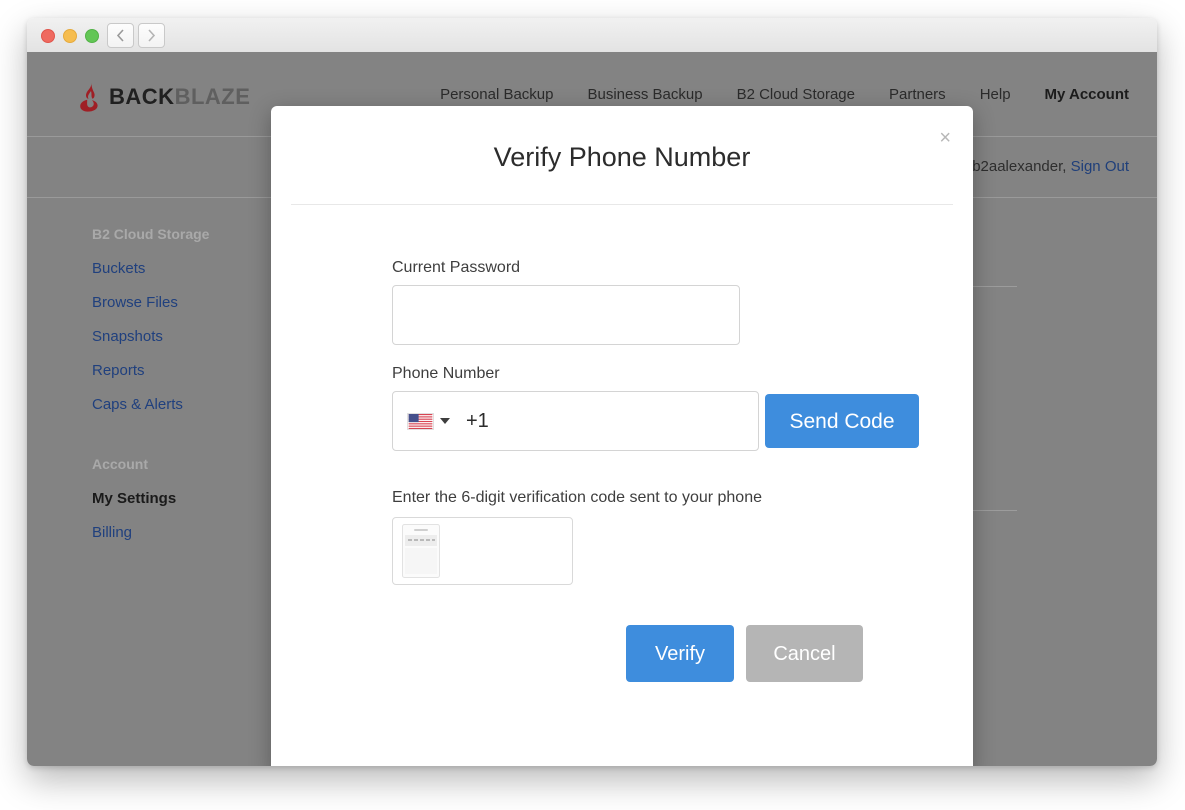 This screenshot has height=810, width=1185. What do you see at coordinates (174, 532) in the screenshot?
I see `sidebar-item-billing: Billing` at bounding box center [174, 532].